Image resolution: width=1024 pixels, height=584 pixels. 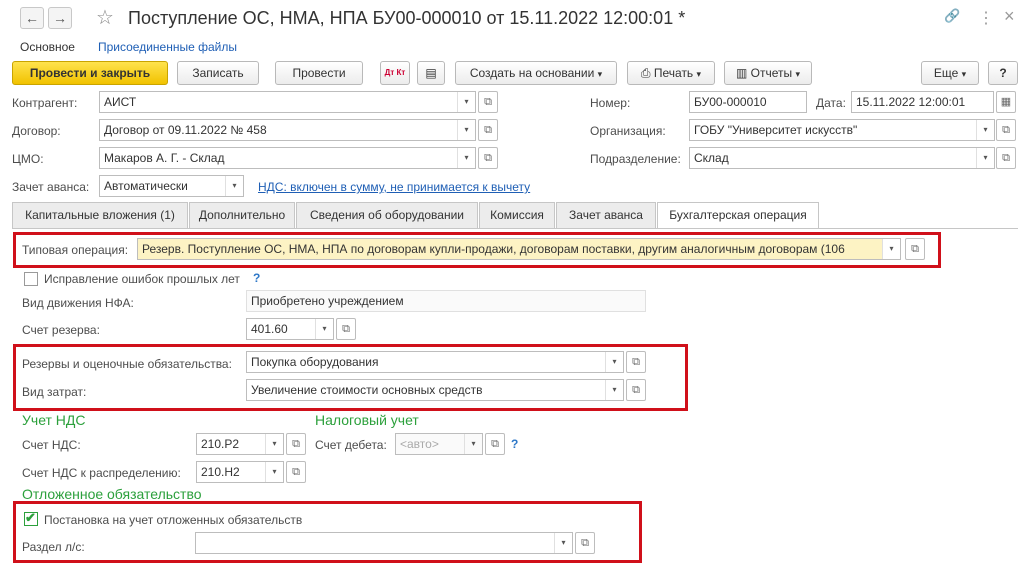 What do you see at coordinates (628, 131) in the screenshot?
I see `org-label: Организация:` at bounding box center [628, 131].